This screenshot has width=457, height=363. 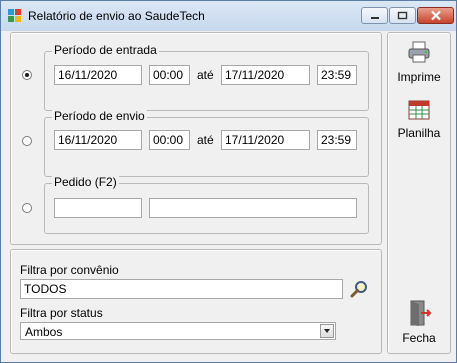 I want to click on entrada-date-from-field: 16/11/2020, so click(x=98, y=75).